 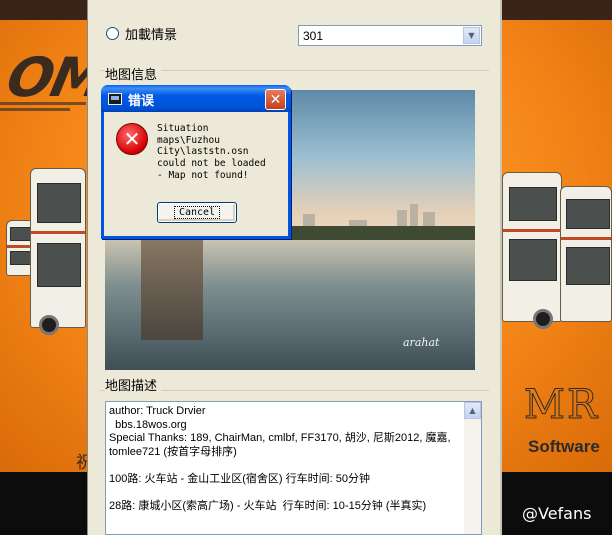 What do you see at coordinates (112, 33) in the screenshot?
I see `load-scene-radio` at bounding box center [112, 33].